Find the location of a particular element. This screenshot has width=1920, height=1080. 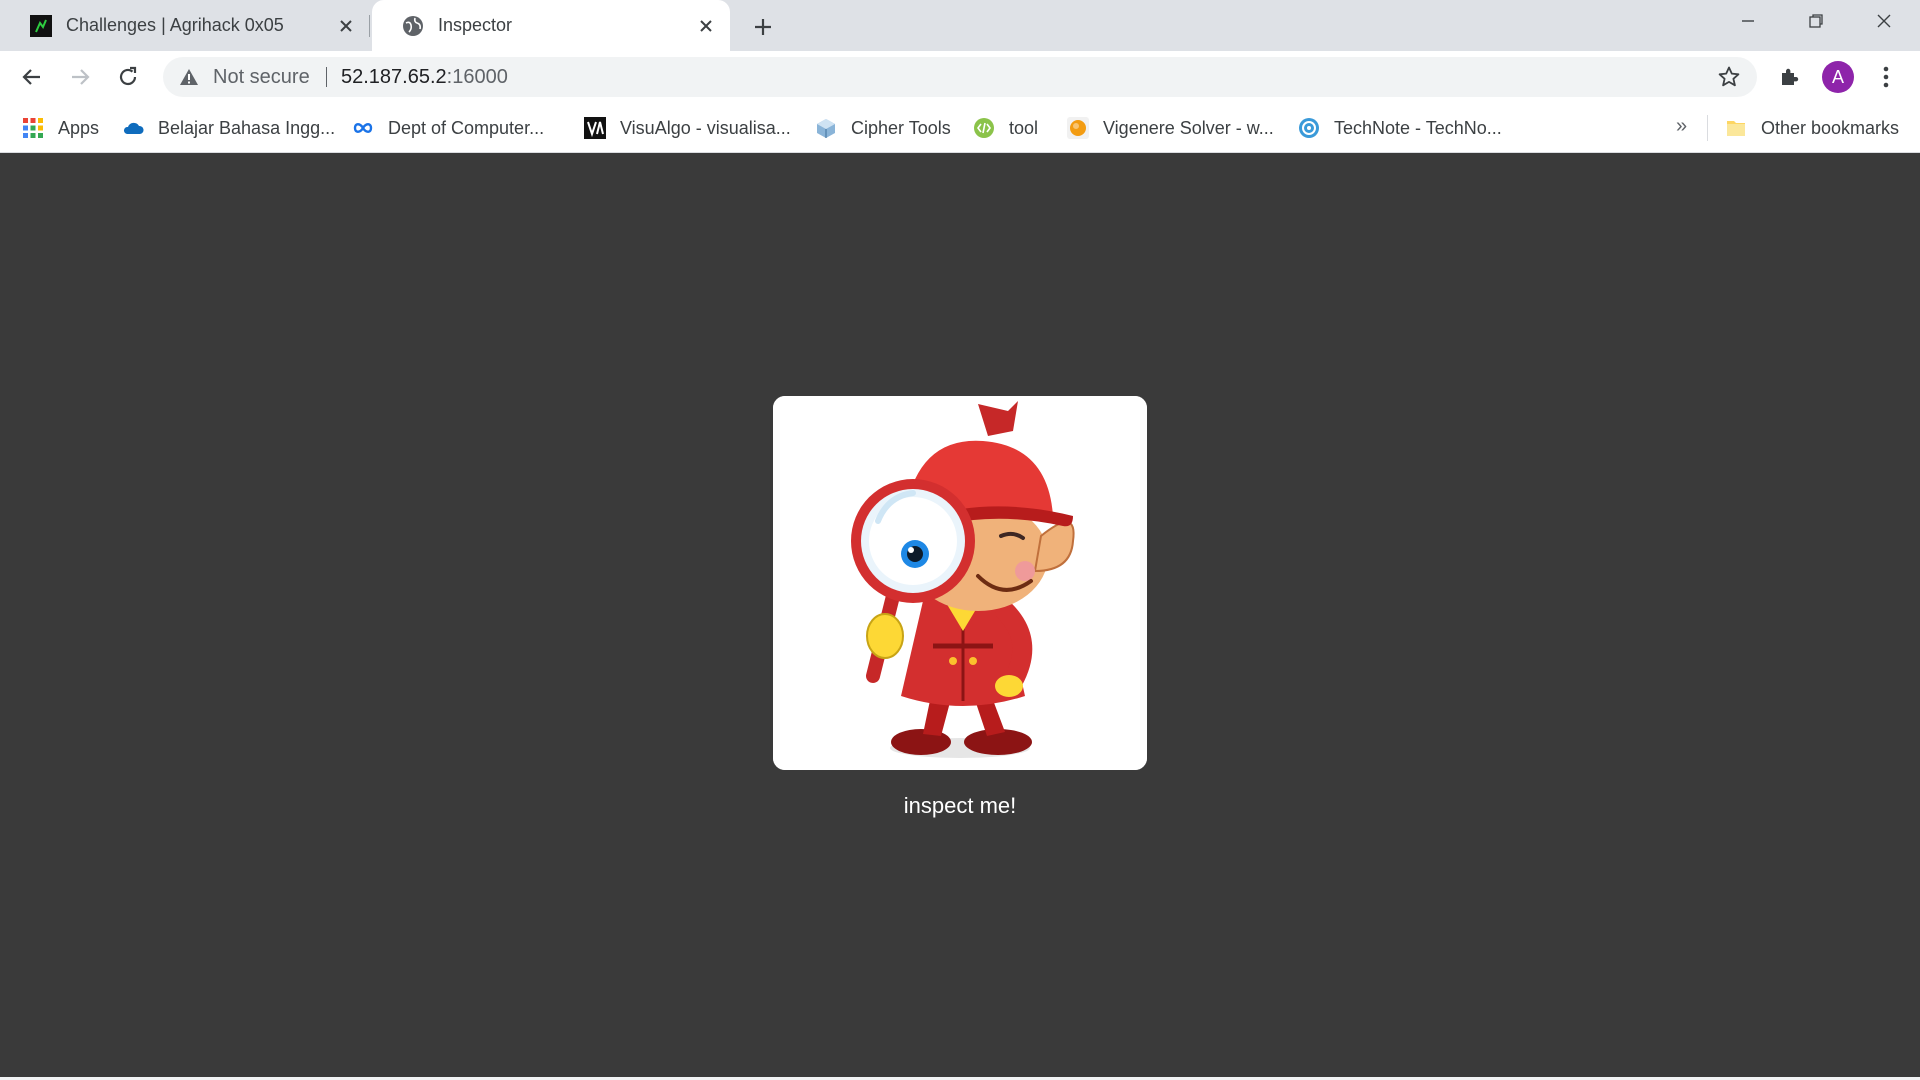

extensions-button is located at coordinates (1790, 77).